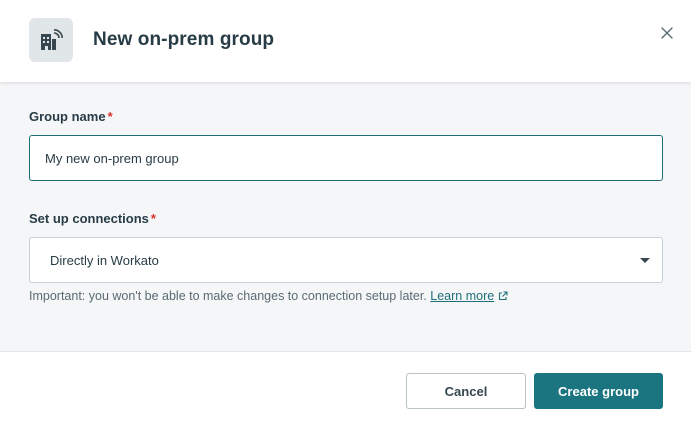  What do you see at coordinates (346, 260) in the screenshot?
I see `connections-select: Directly in Workato` at bounding box center [346, 260].